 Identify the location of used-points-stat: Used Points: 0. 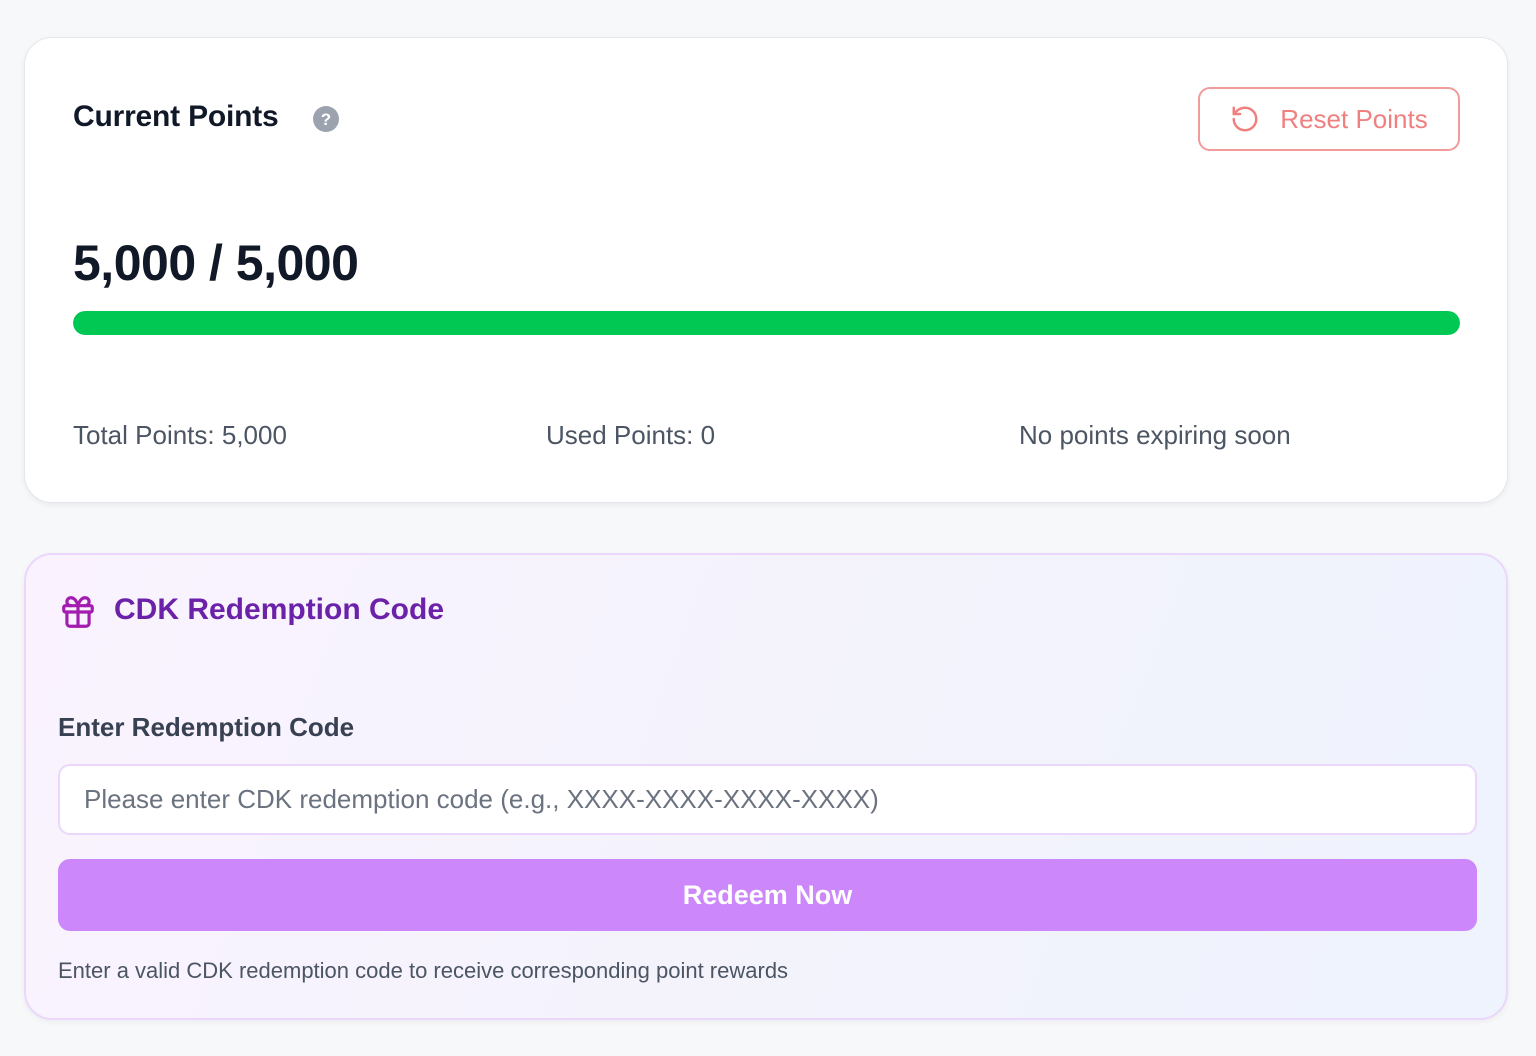
(631, 435).